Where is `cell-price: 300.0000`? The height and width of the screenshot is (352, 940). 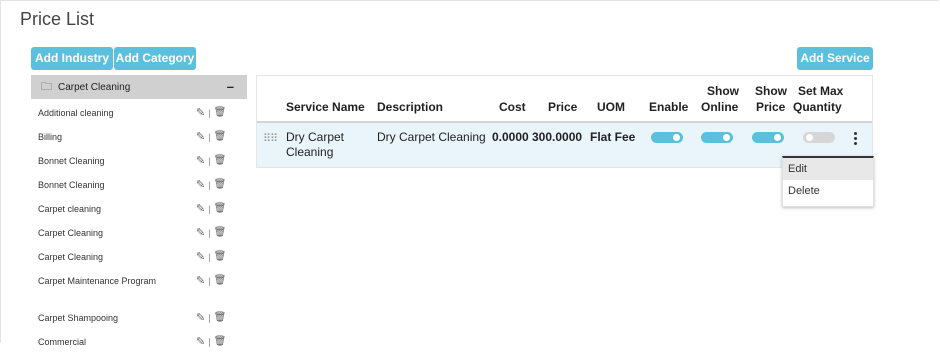 cell-price: 300.0000 is located at coordinates (557, 137).